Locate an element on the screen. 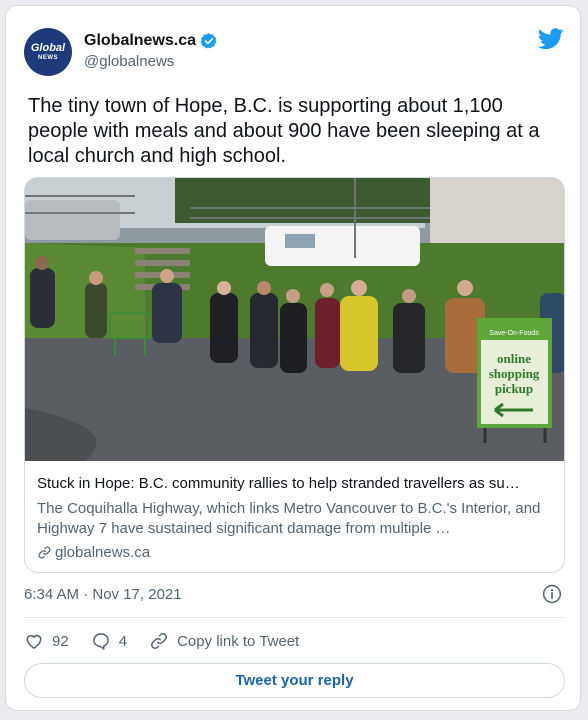 The width and height of the screenshot is (588, 720). reply-icon is located at coordinates (100, 641).